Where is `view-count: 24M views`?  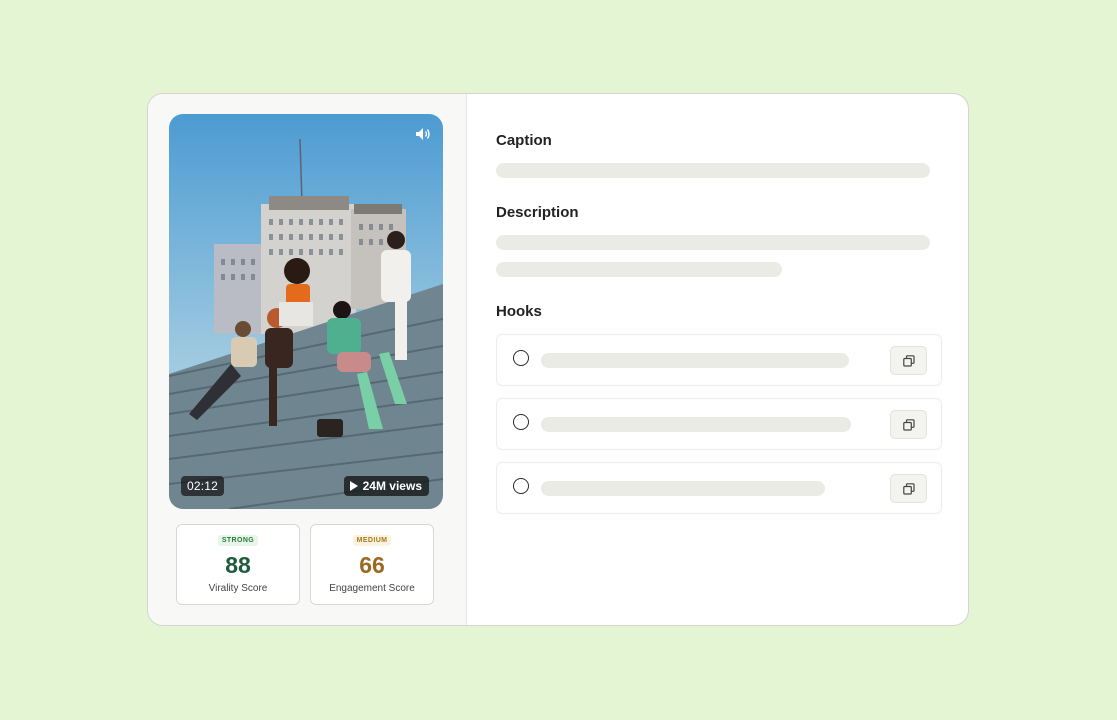 view-count: 24M views is located at coordinates (392, 486).